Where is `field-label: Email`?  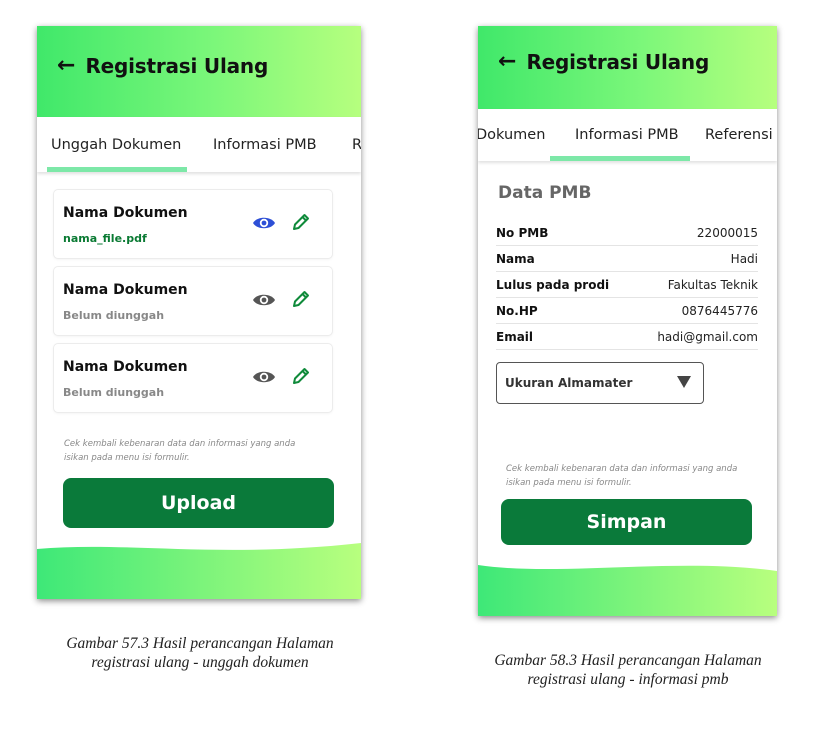
field-label: Email is located at coordinates (515, 336).